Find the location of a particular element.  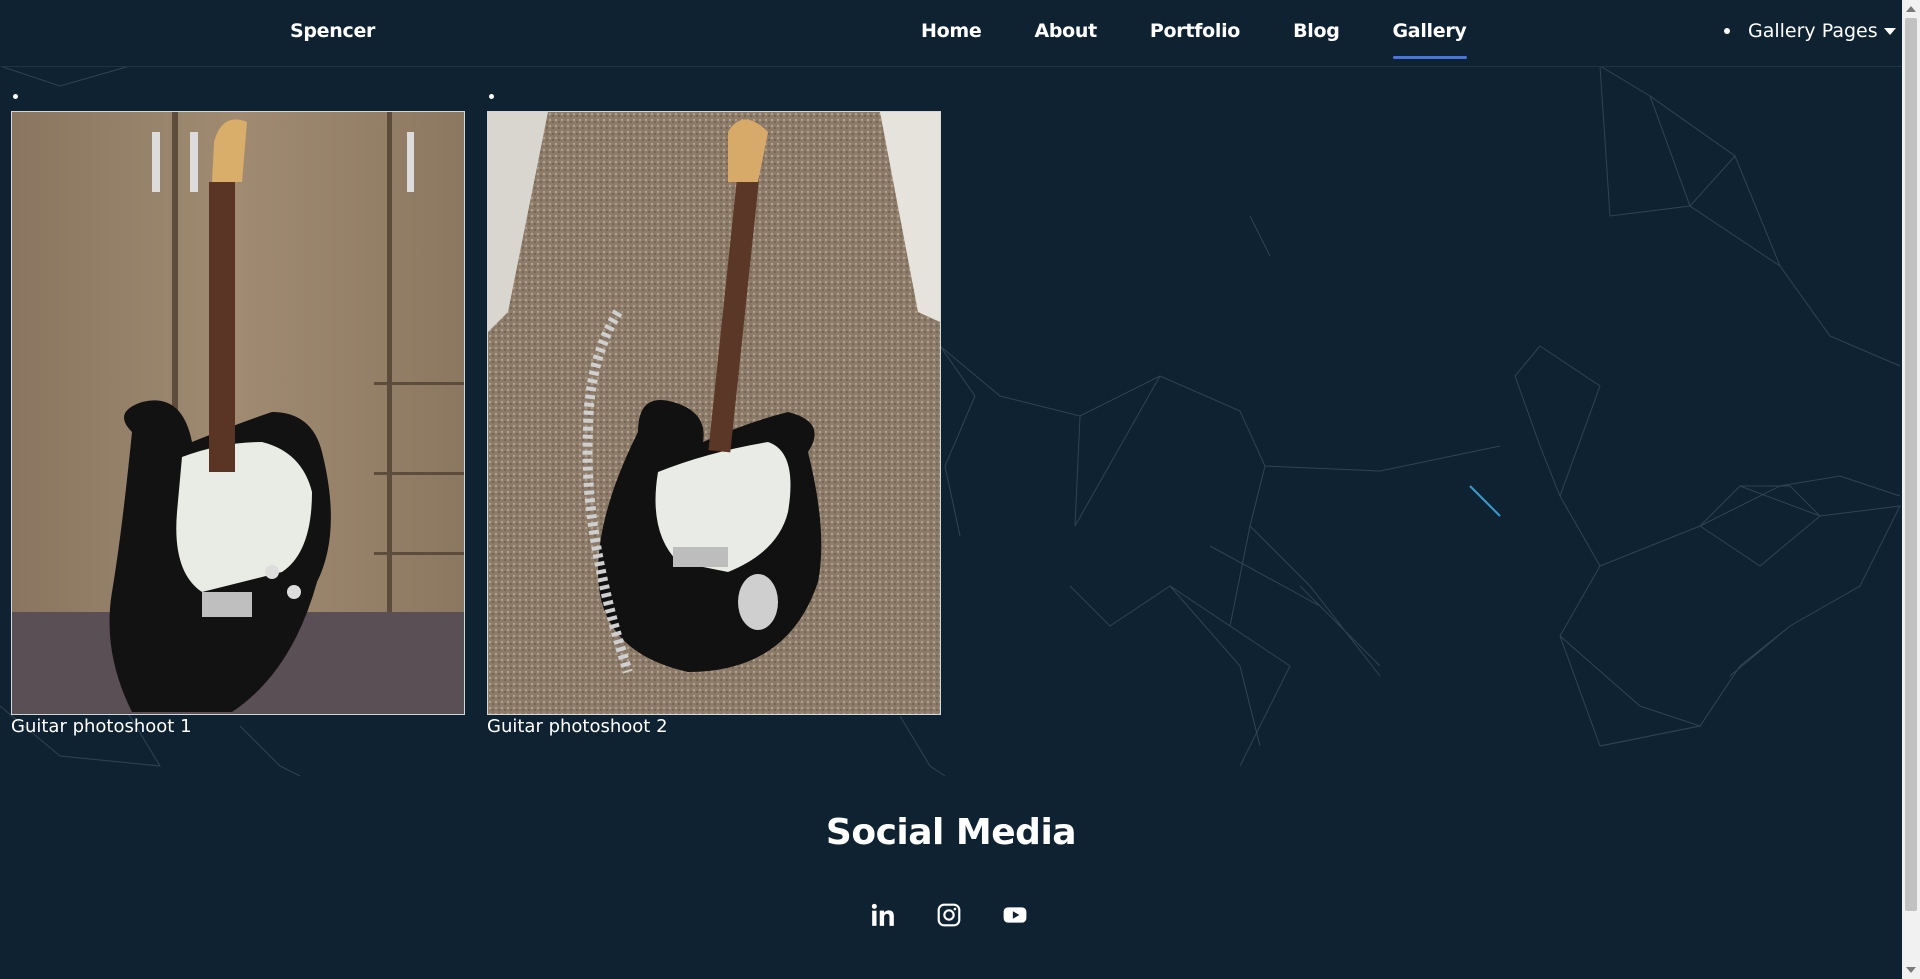

nav-links: Home About Portfolio Blog Gallery is located at coordinates (1220, 39).